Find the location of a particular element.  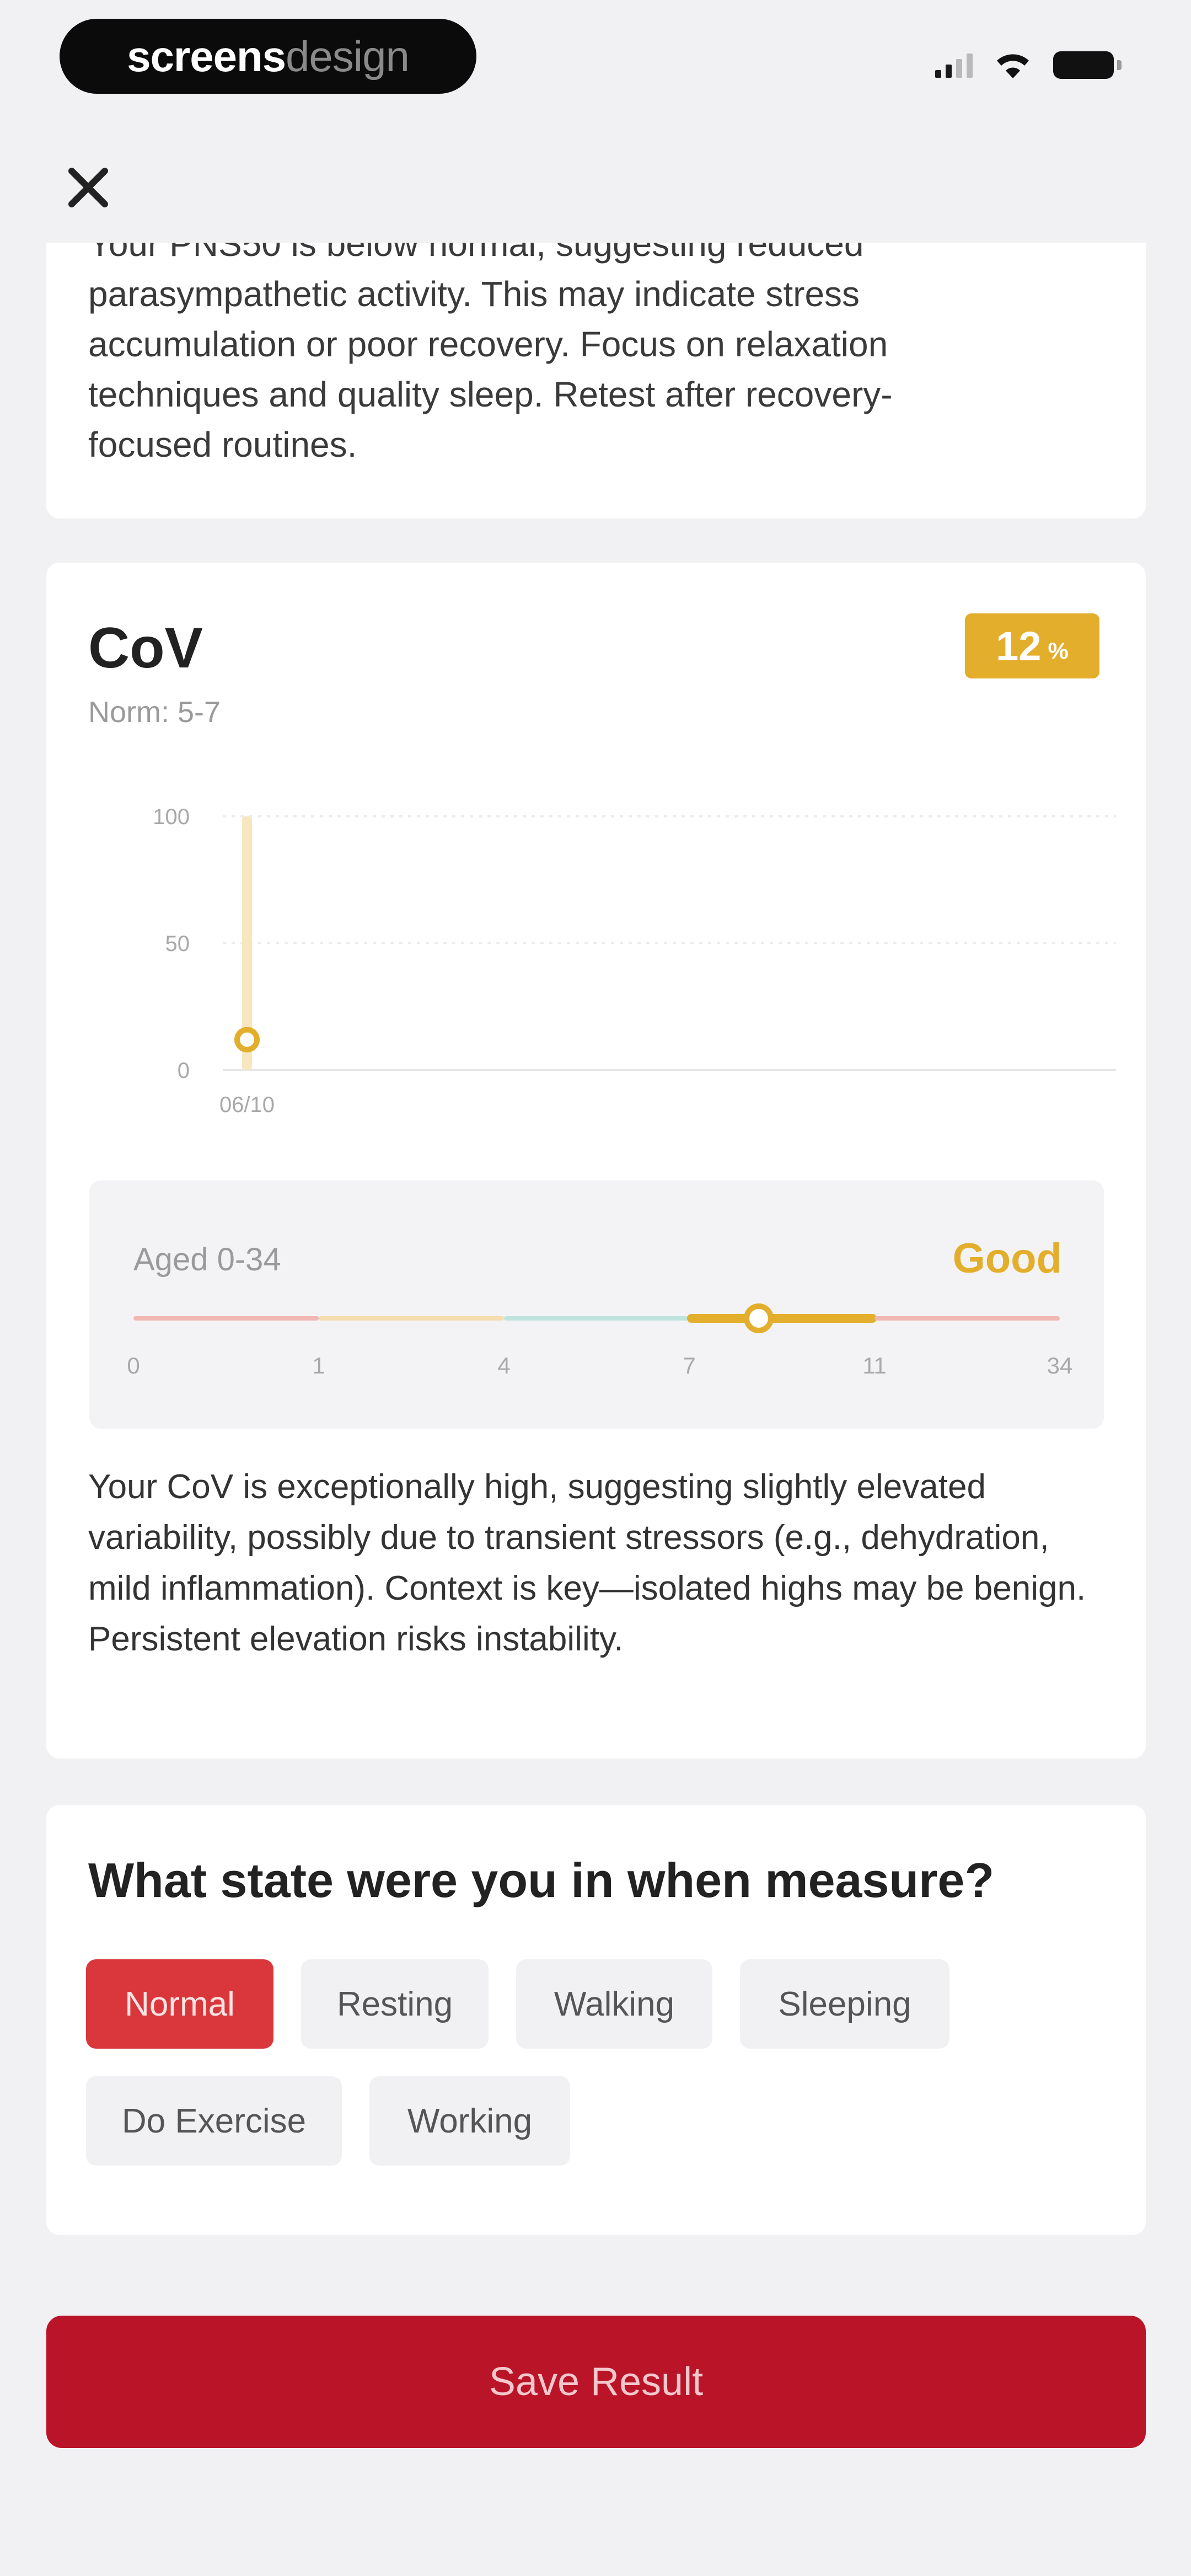

status-bar: screens design is located at coordinates (595, 63).